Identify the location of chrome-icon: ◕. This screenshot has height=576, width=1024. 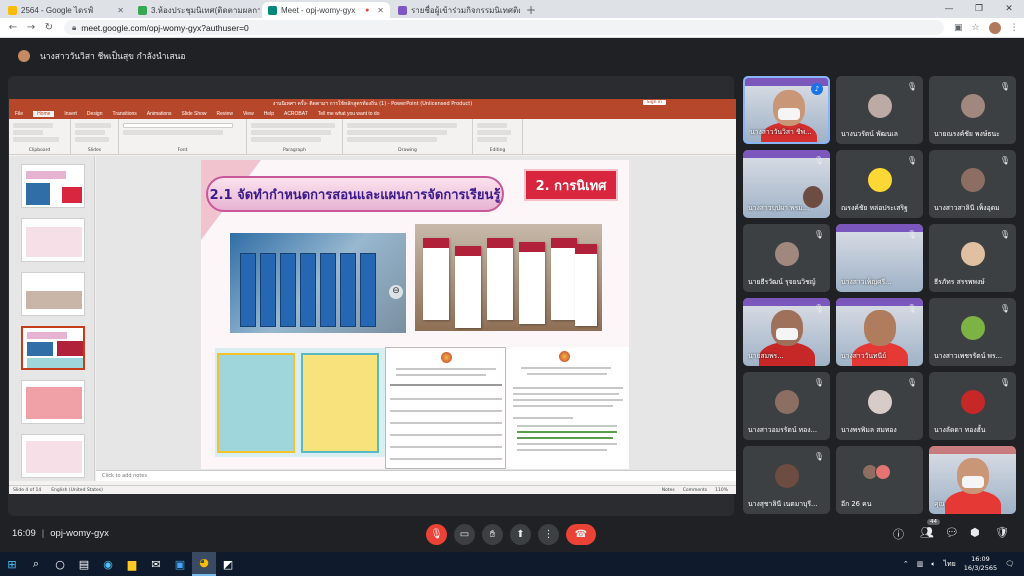
(204, 564).